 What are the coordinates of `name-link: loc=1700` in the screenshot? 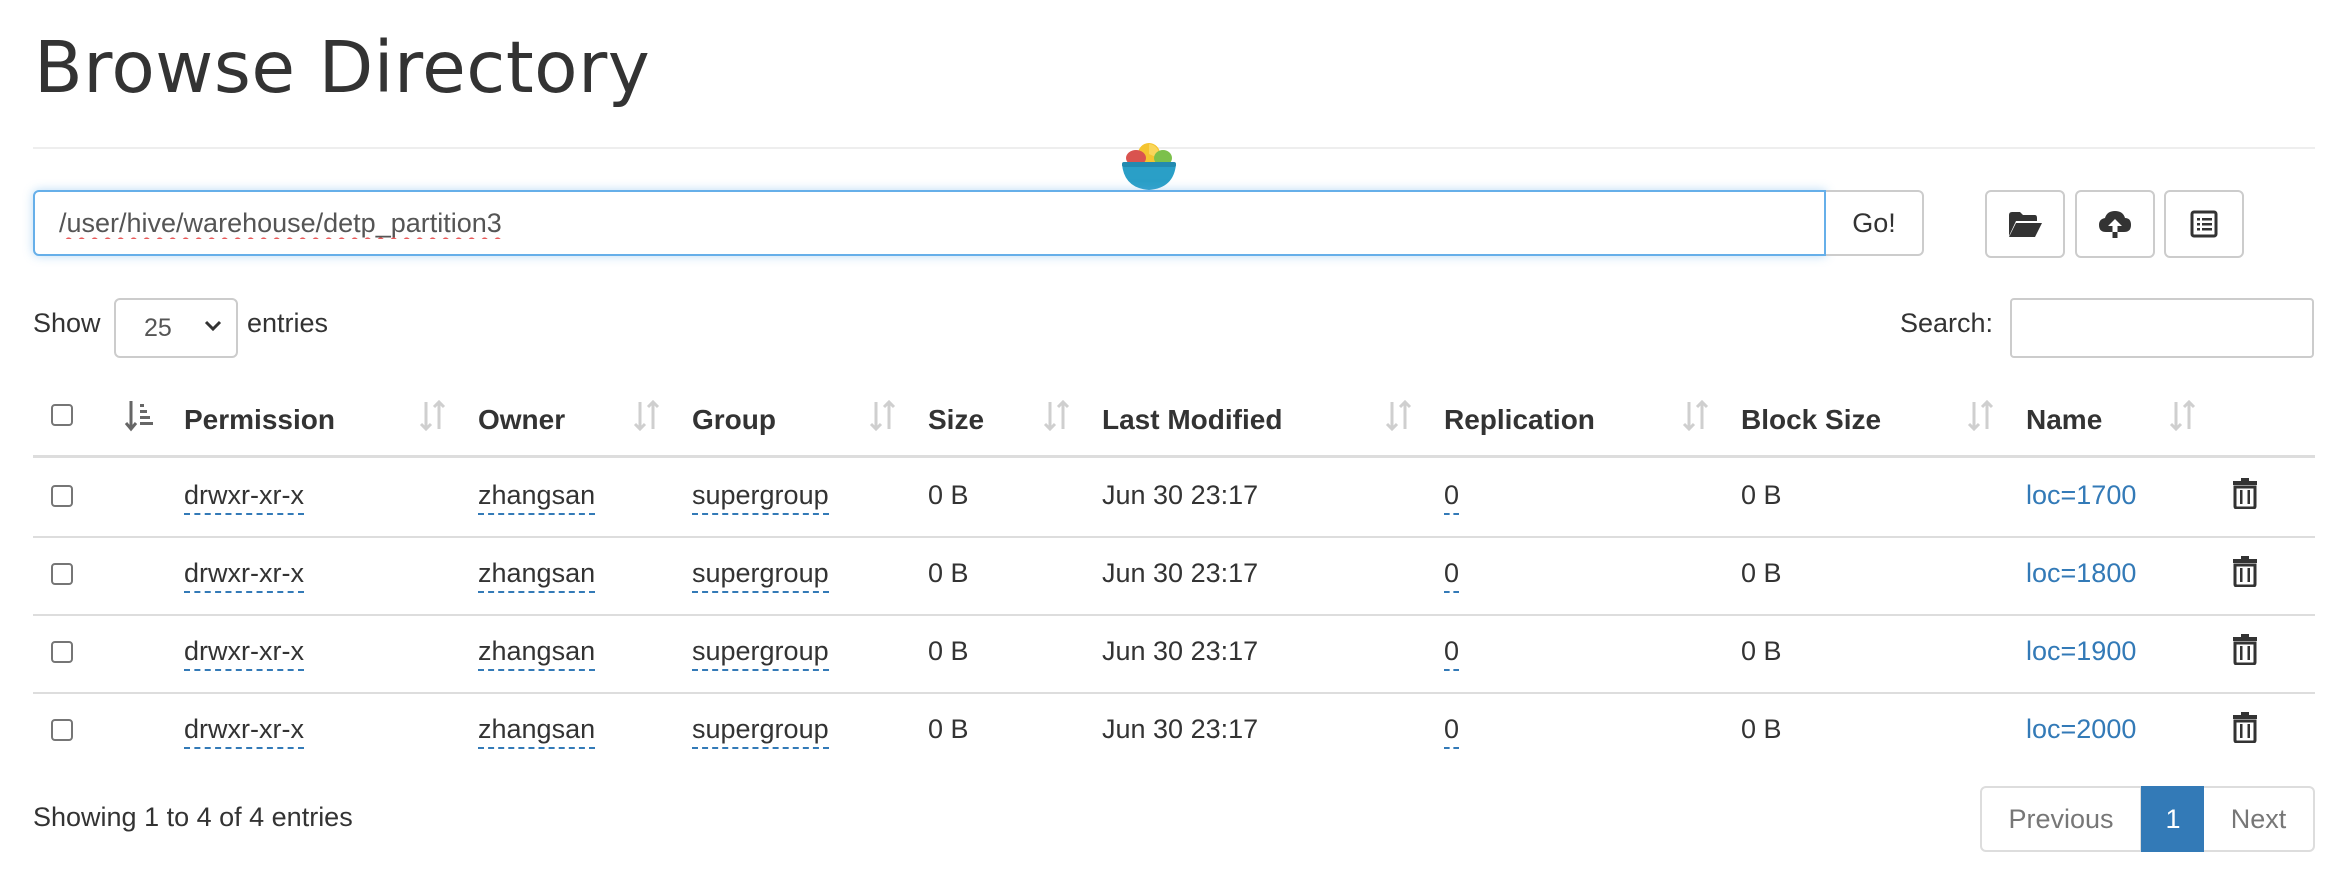 It's located at (2081, 495).